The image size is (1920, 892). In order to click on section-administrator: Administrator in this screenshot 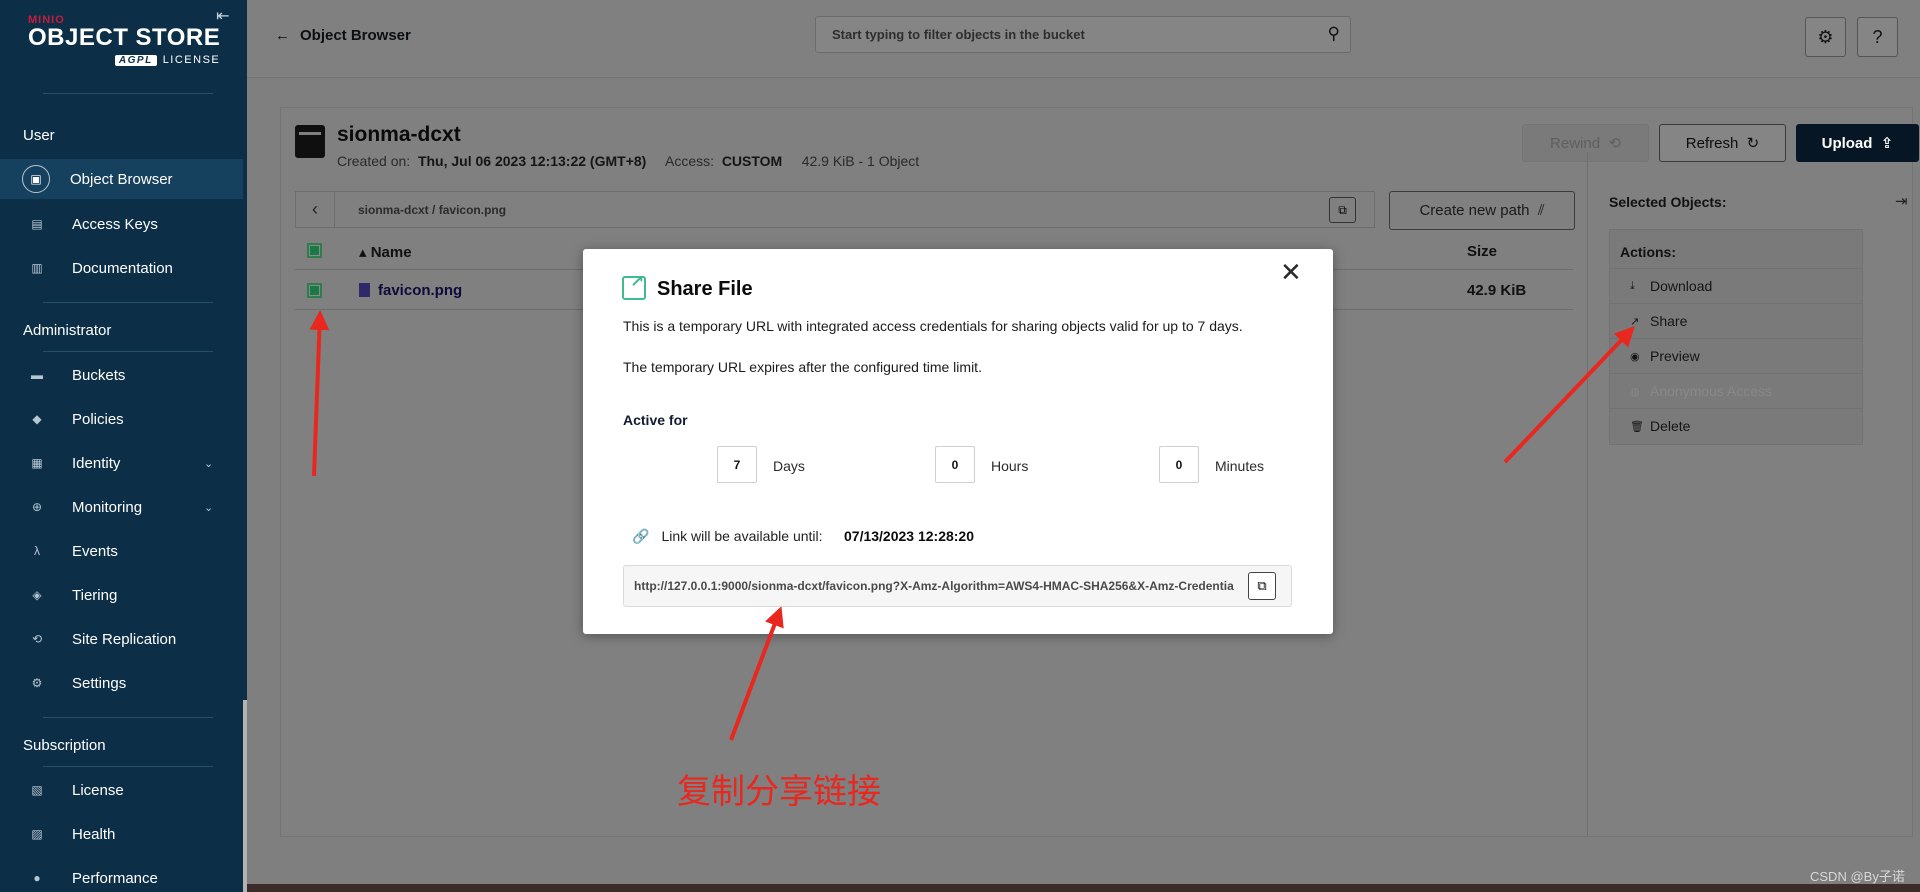, I will do `click(67, 330)`.